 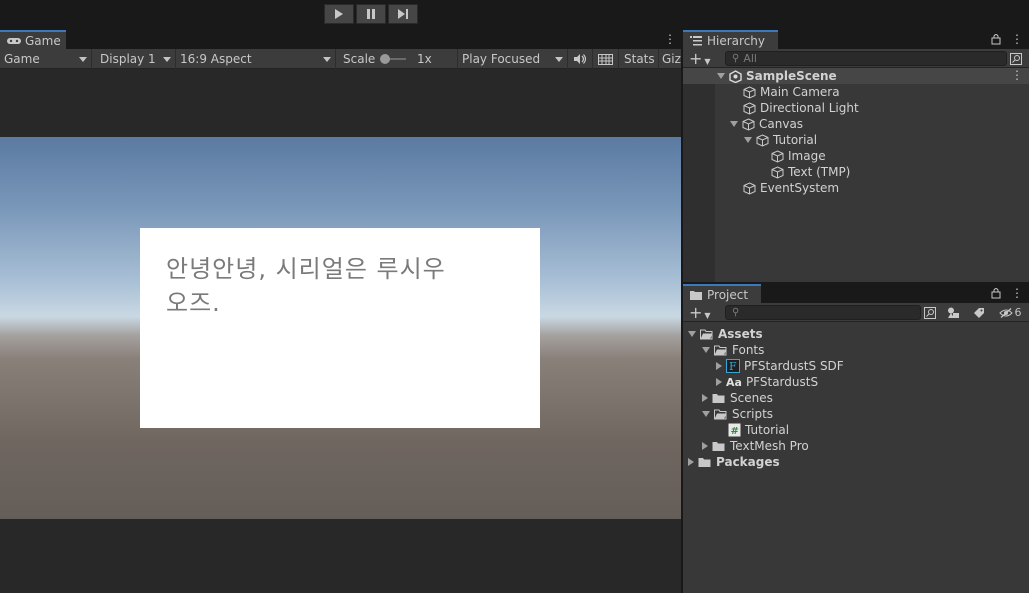 What do you see at coordinates (856, 172) in the screenshot?
I see `hierarchy-item-text-tmp: Text (TMP)` at bounding box center [856, 172].